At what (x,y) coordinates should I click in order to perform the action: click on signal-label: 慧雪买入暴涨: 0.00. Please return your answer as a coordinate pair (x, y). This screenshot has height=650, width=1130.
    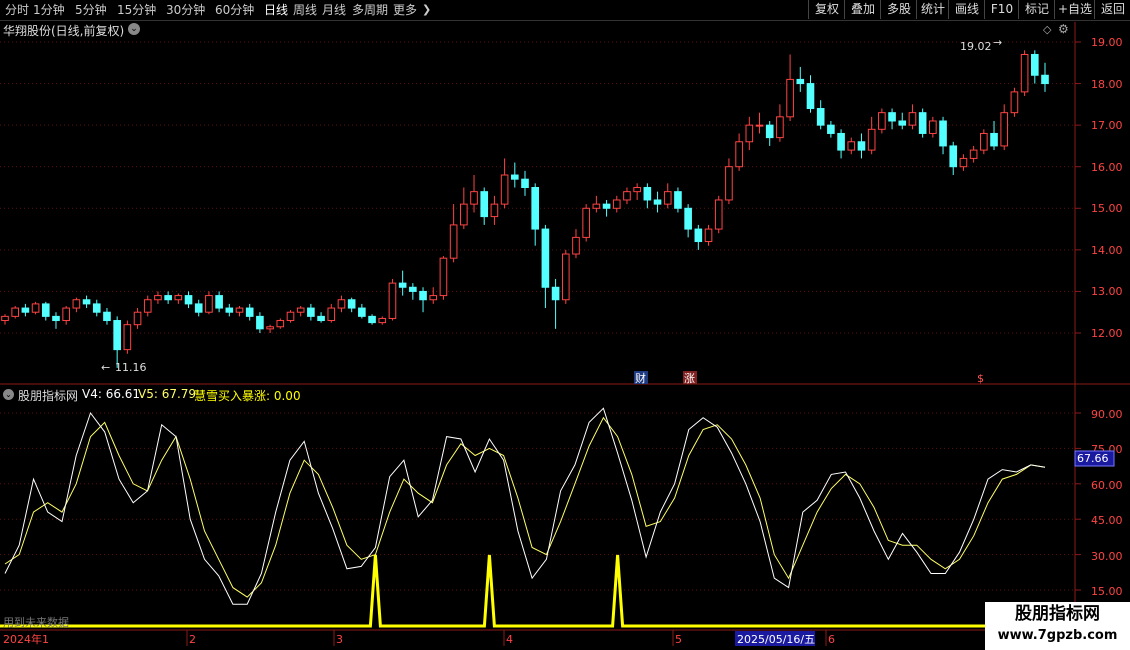
    Looking at the image, I should click on (247, 396).